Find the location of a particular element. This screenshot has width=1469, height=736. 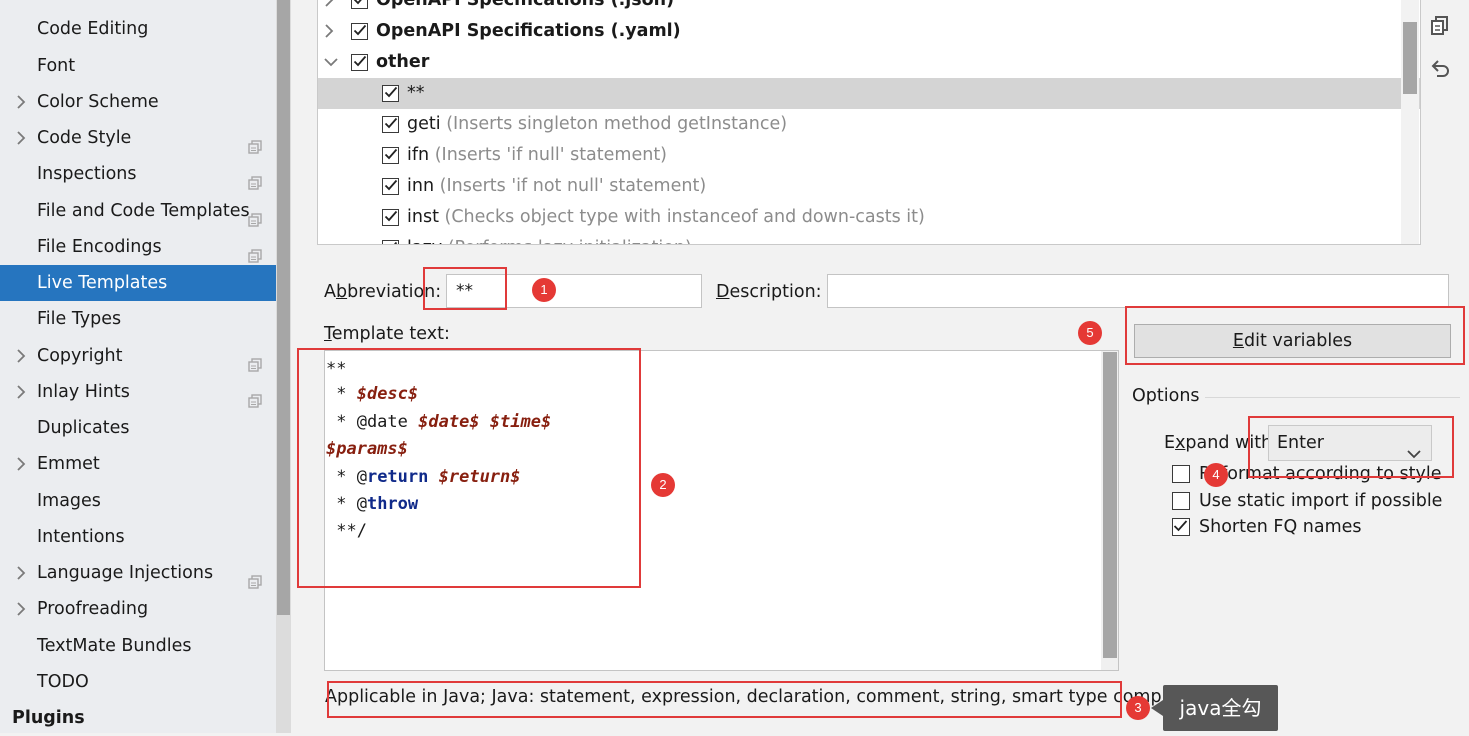

template-abbreviation: ** is located at coordinates (416, 93).